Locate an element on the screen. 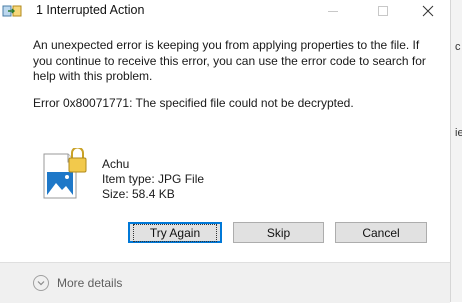 This screenshot has height=303, width=462. more-details-label: More details is located at coordinates (90, 283).